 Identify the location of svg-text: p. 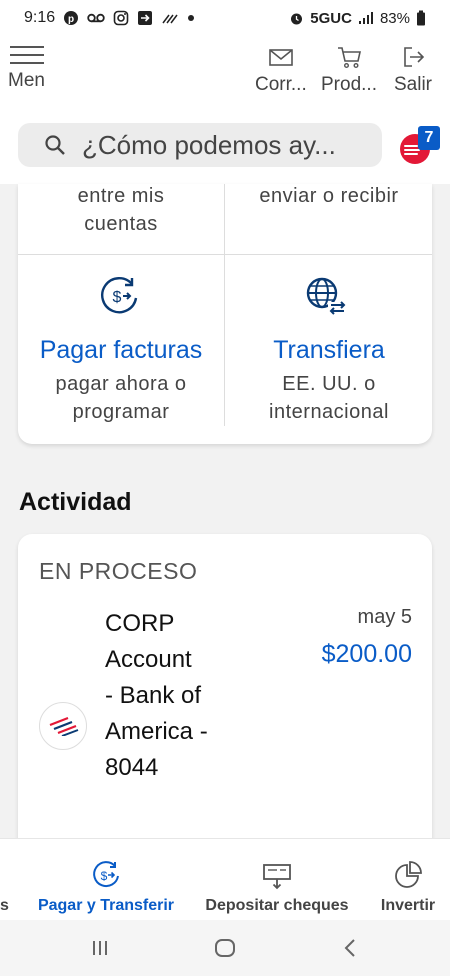
(71, 19).